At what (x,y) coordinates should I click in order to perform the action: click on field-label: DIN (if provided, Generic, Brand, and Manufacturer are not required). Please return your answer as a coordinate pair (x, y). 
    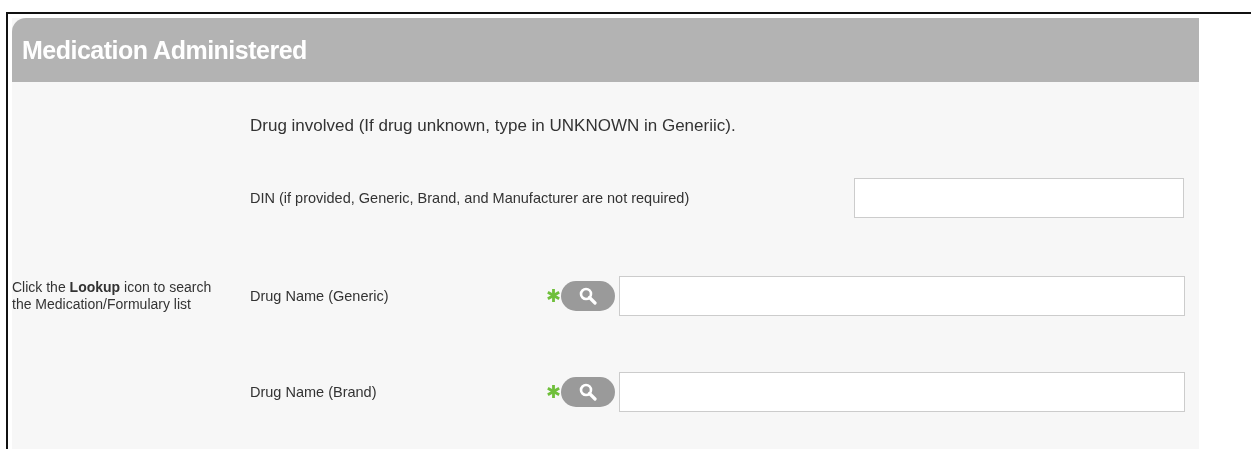
    Looking at the image, I should click on (470, 198).